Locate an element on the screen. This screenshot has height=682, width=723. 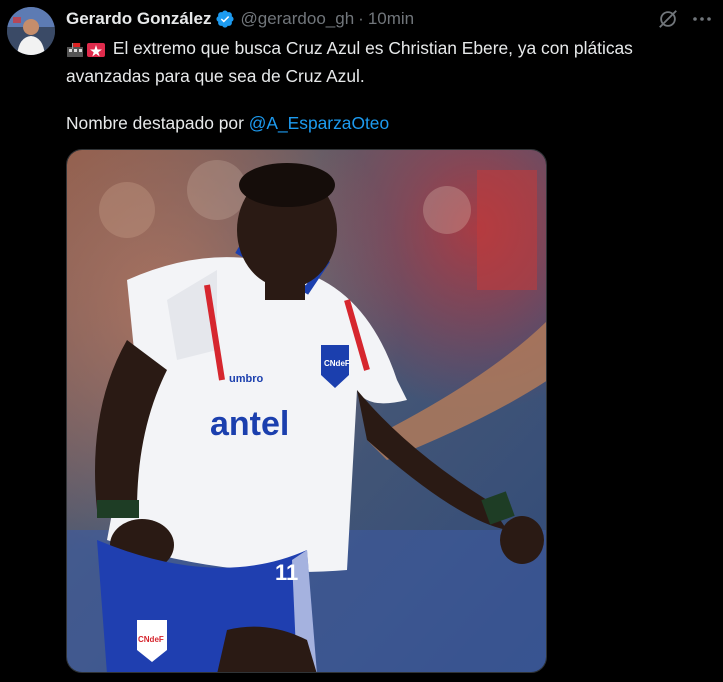
avatar-image is located at coordinates (31, 31).